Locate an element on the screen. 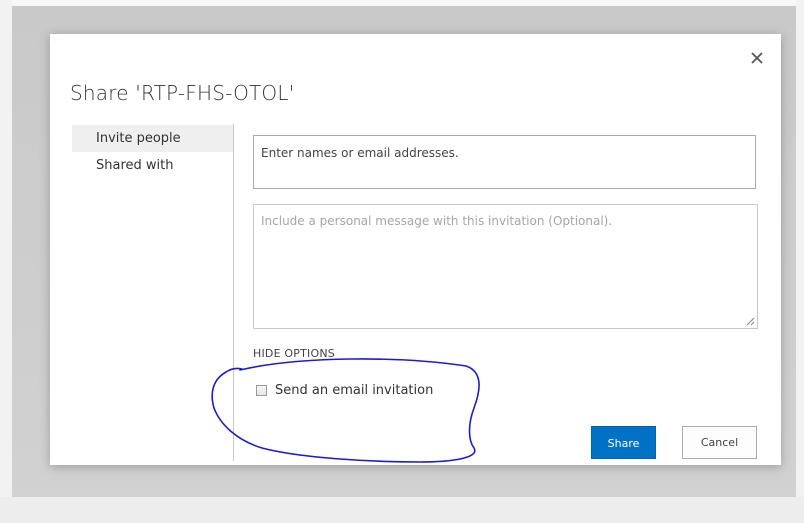 Image resolution: width=804 pixels, height=523 pixels. share-nav: Invite people Shared with is located at coordinates (152, 152).